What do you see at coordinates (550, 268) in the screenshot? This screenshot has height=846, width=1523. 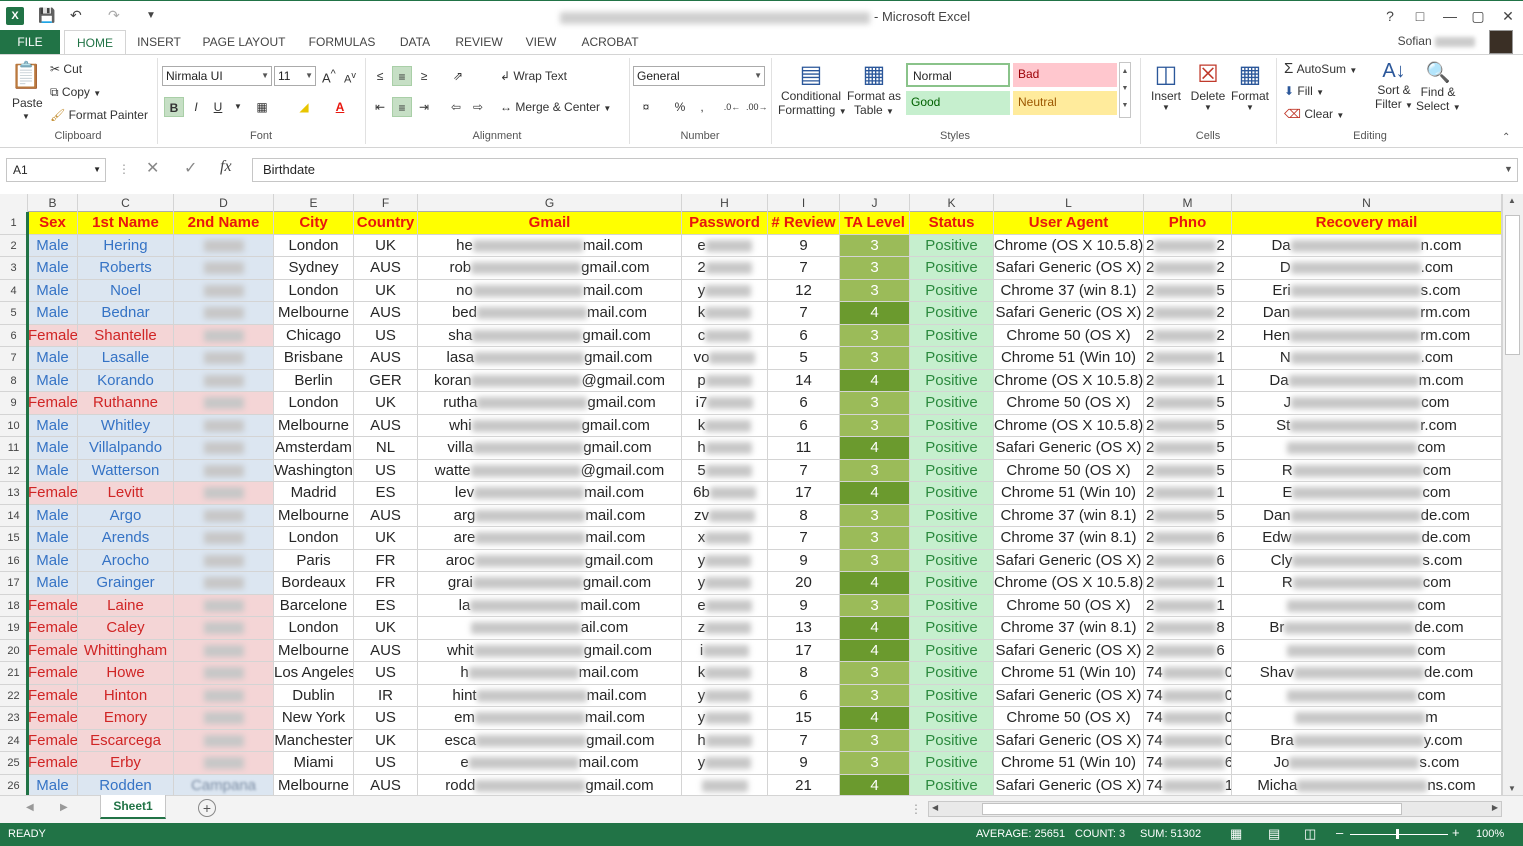 I see `cell-g: rob gmail.com` at bounding box center [550, 268].